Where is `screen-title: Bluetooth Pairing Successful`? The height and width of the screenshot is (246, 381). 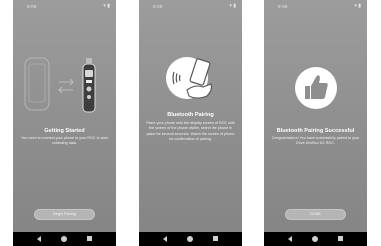
screen-title: Bluetooth Pairing Successful is located at coordinates (315, 131).